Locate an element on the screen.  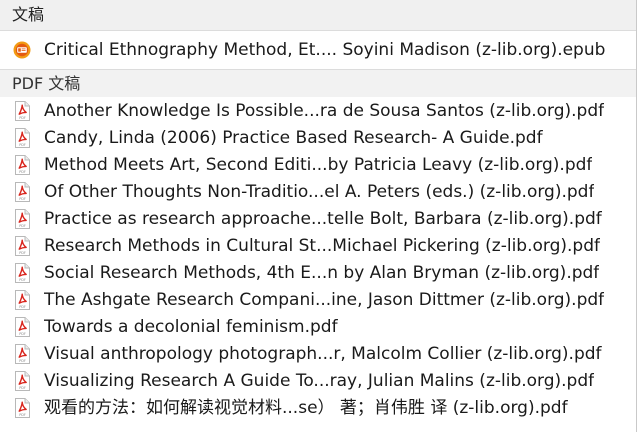
section-header-pdf: PDF 文稿 is located at coordinates (318, 83).